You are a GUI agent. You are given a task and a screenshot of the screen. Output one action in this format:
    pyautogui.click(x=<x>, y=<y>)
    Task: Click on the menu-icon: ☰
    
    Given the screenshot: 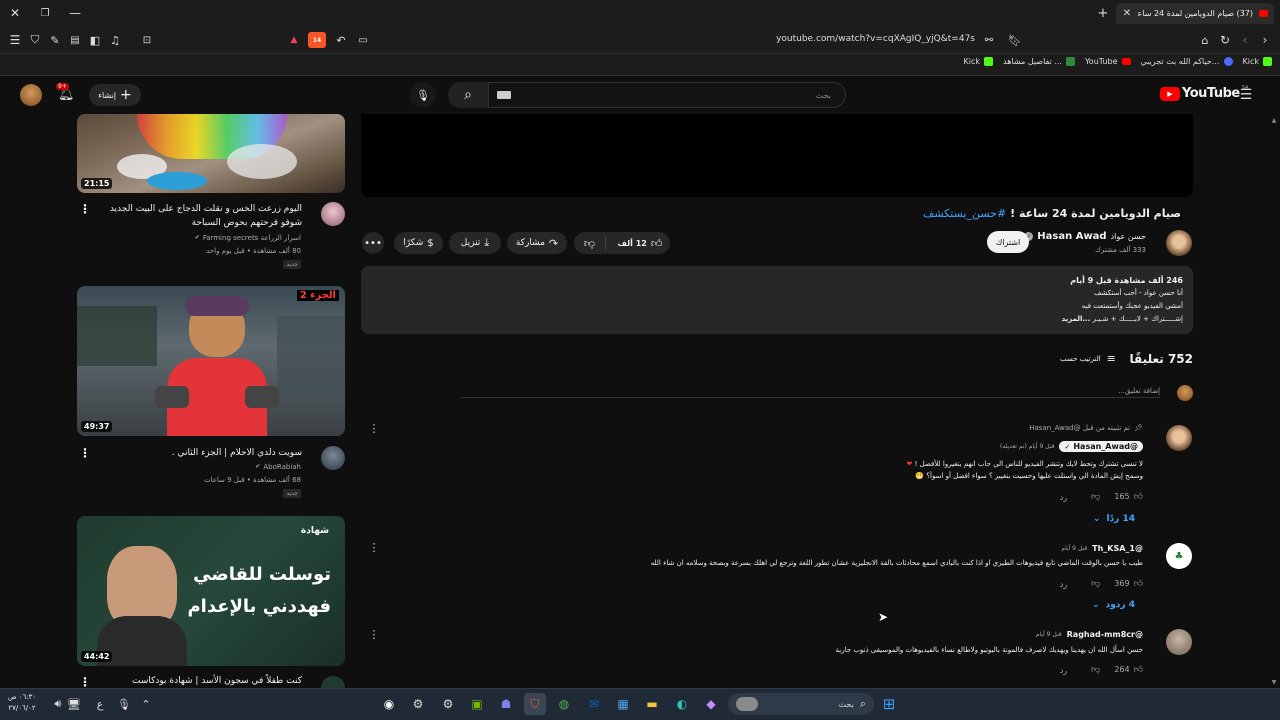 What is the action you would take?
    pyautogui.click(x=15, y=40)
    